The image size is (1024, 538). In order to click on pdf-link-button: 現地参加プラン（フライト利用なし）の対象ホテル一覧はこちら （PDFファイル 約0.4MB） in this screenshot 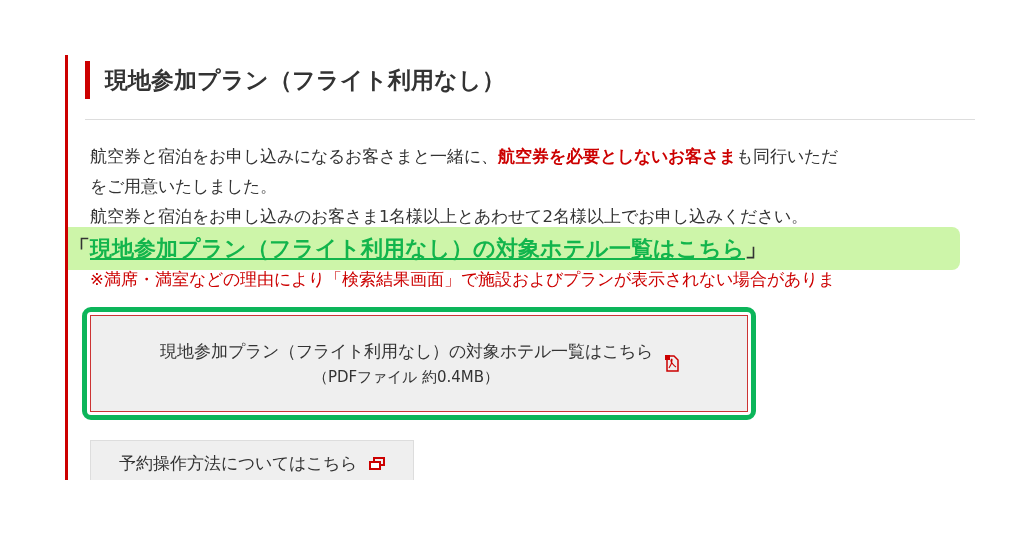, I will do `click(419, 363)`.